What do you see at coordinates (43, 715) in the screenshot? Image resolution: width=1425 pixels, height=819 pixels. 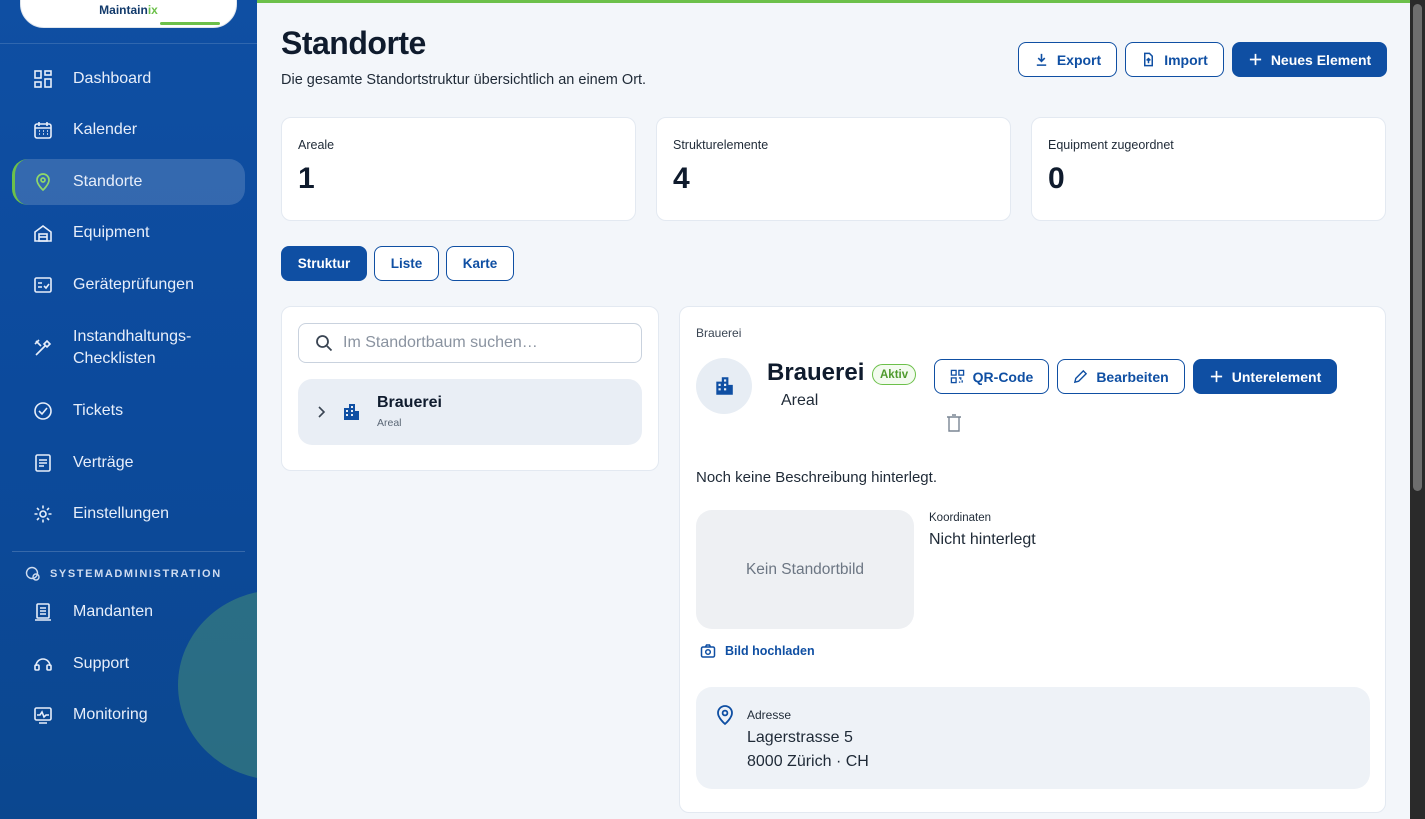 I see `monitoring-icon` at bounding box center [43, 715].